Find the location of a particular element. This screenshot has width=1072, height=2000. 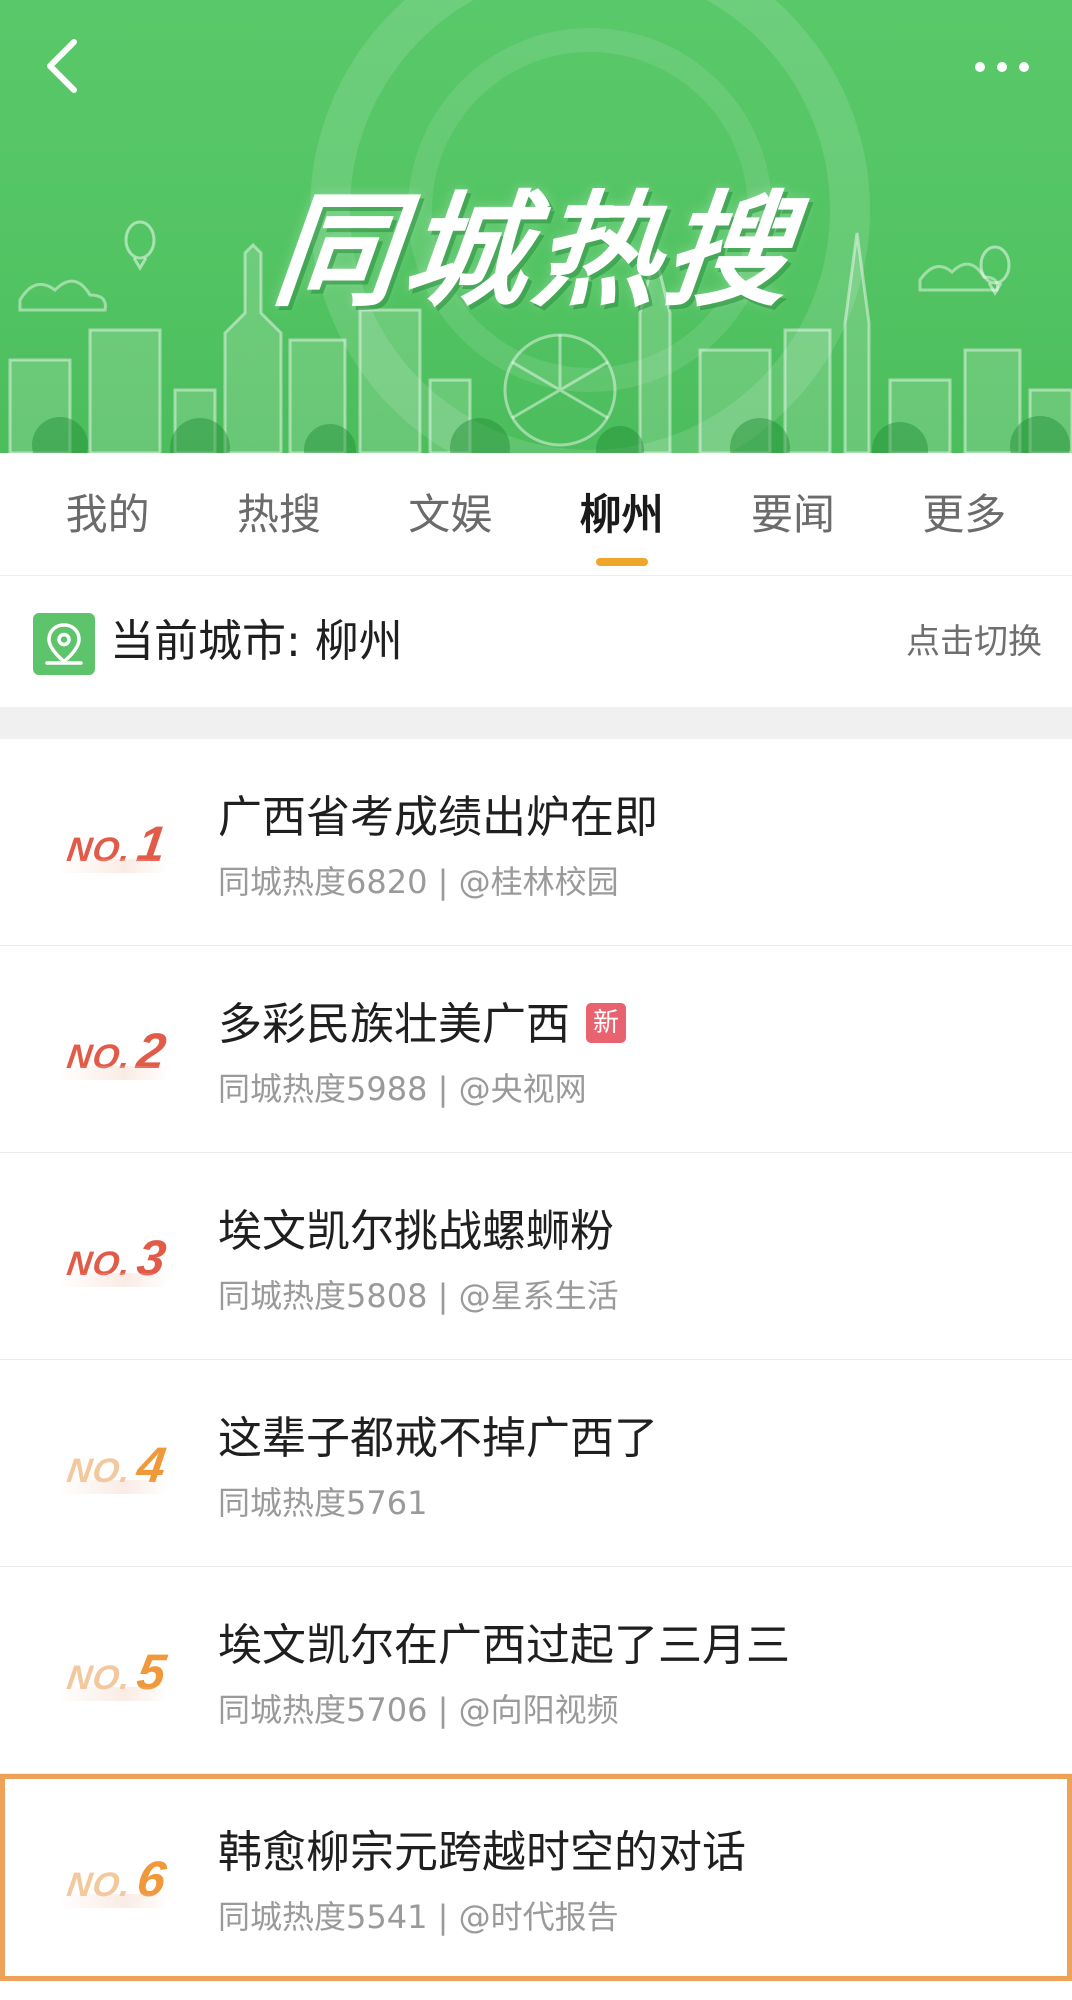

back-button is located at coordinates (63, 66).